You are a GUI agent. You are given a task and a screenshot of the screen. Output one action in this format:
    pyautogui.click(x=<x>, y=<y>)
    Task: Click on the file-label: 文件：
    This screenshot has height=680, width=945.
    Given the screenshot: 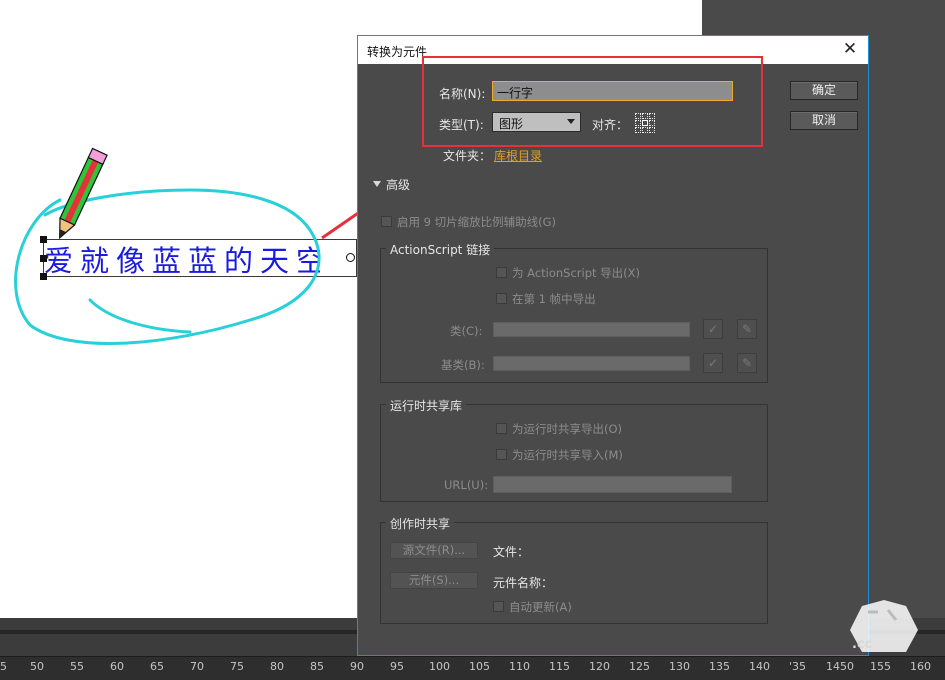 What is the action you would take?
    pyautogui.click(x=511, y=552)
    